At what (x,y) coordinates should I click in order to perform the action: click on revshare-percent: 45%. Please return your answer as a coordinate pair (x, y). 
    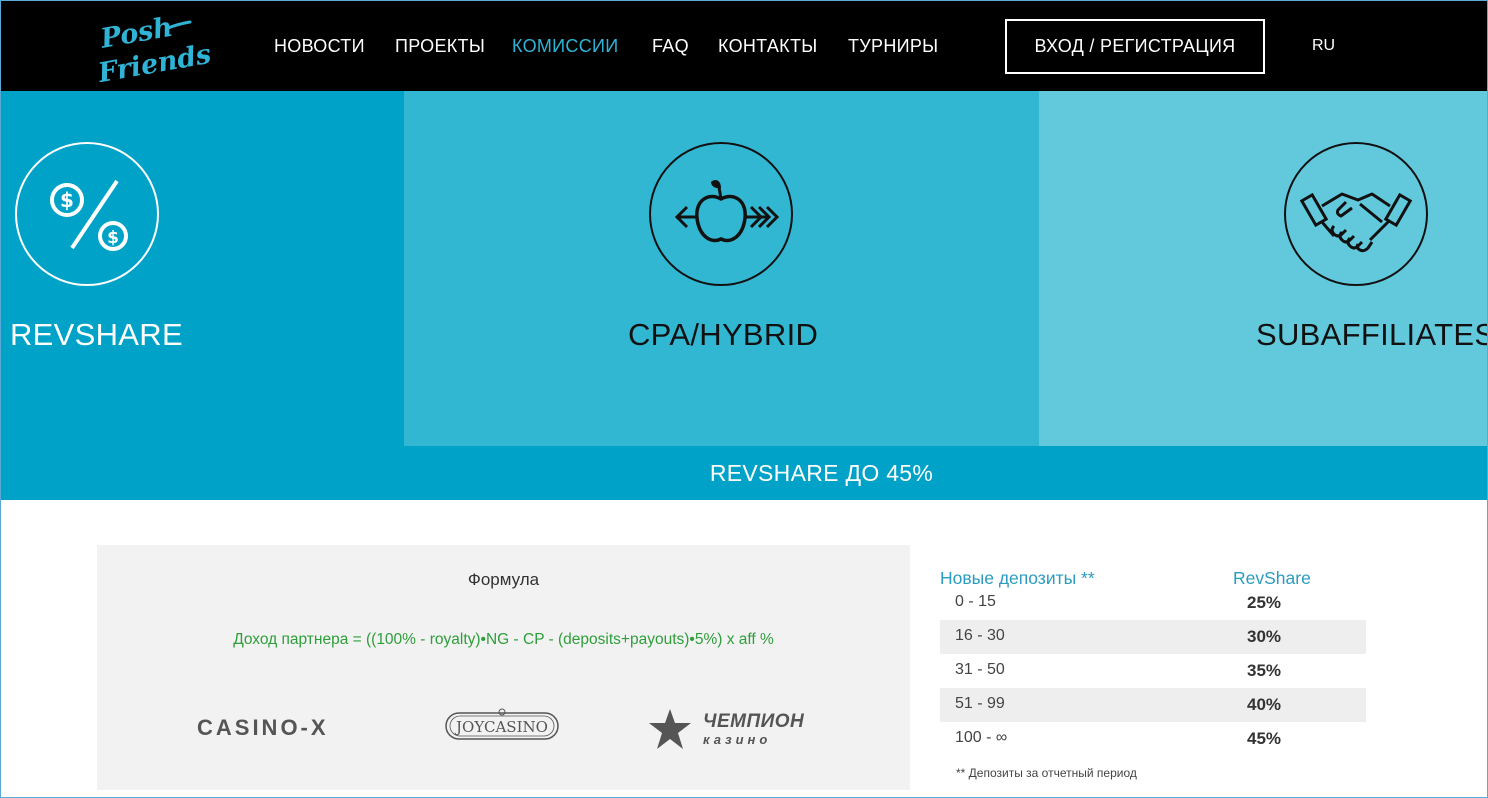
    Looking at the image, I should click on (1264, 738).